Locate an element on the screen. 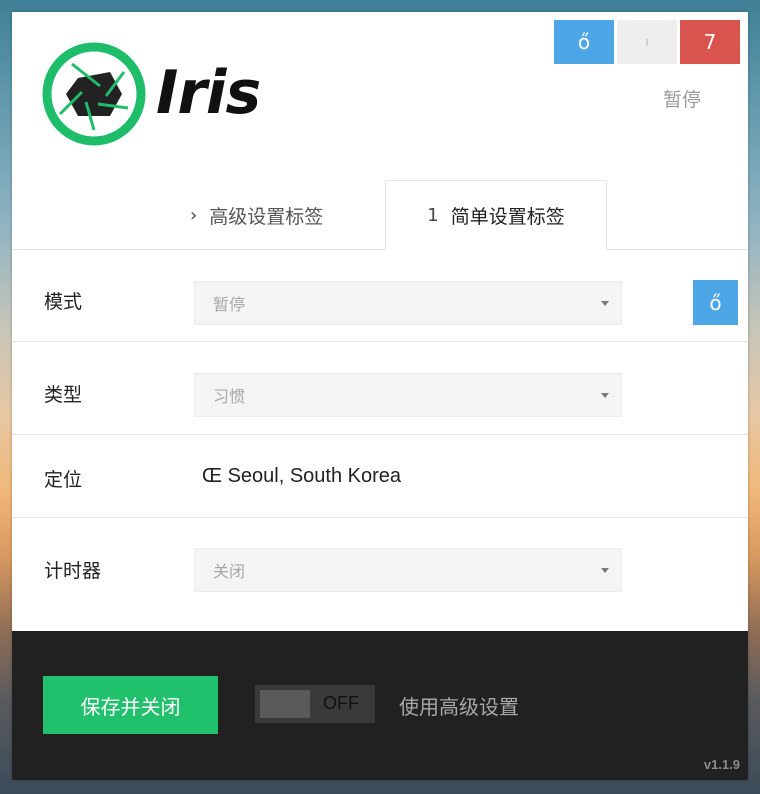 The width and height of the screenshot is (760, 794). timer-row: 计时器 关闭 is located at coordinates (380, 574).